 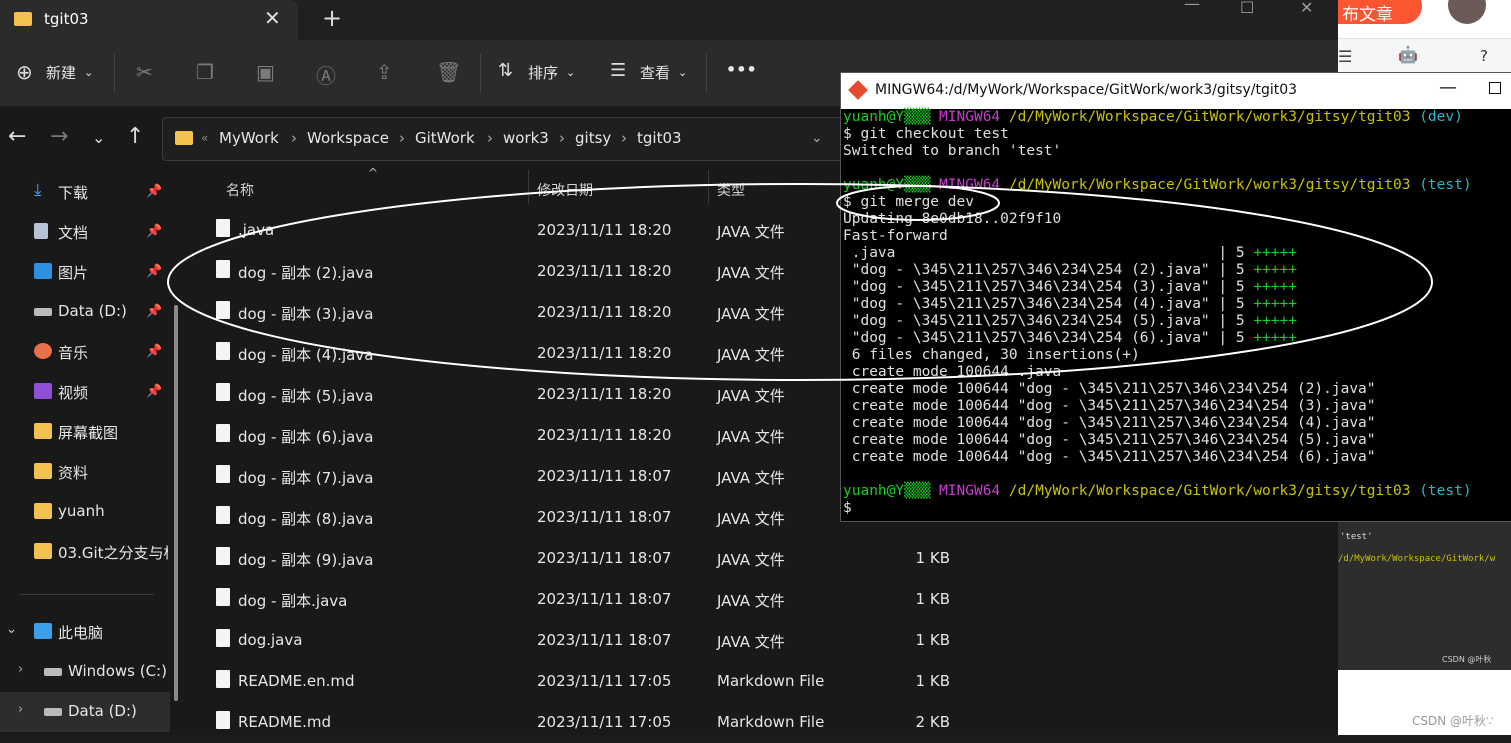 I want to click on sidebar-item-data-d: Data (D:) 📌, so click(x=85, y=312).